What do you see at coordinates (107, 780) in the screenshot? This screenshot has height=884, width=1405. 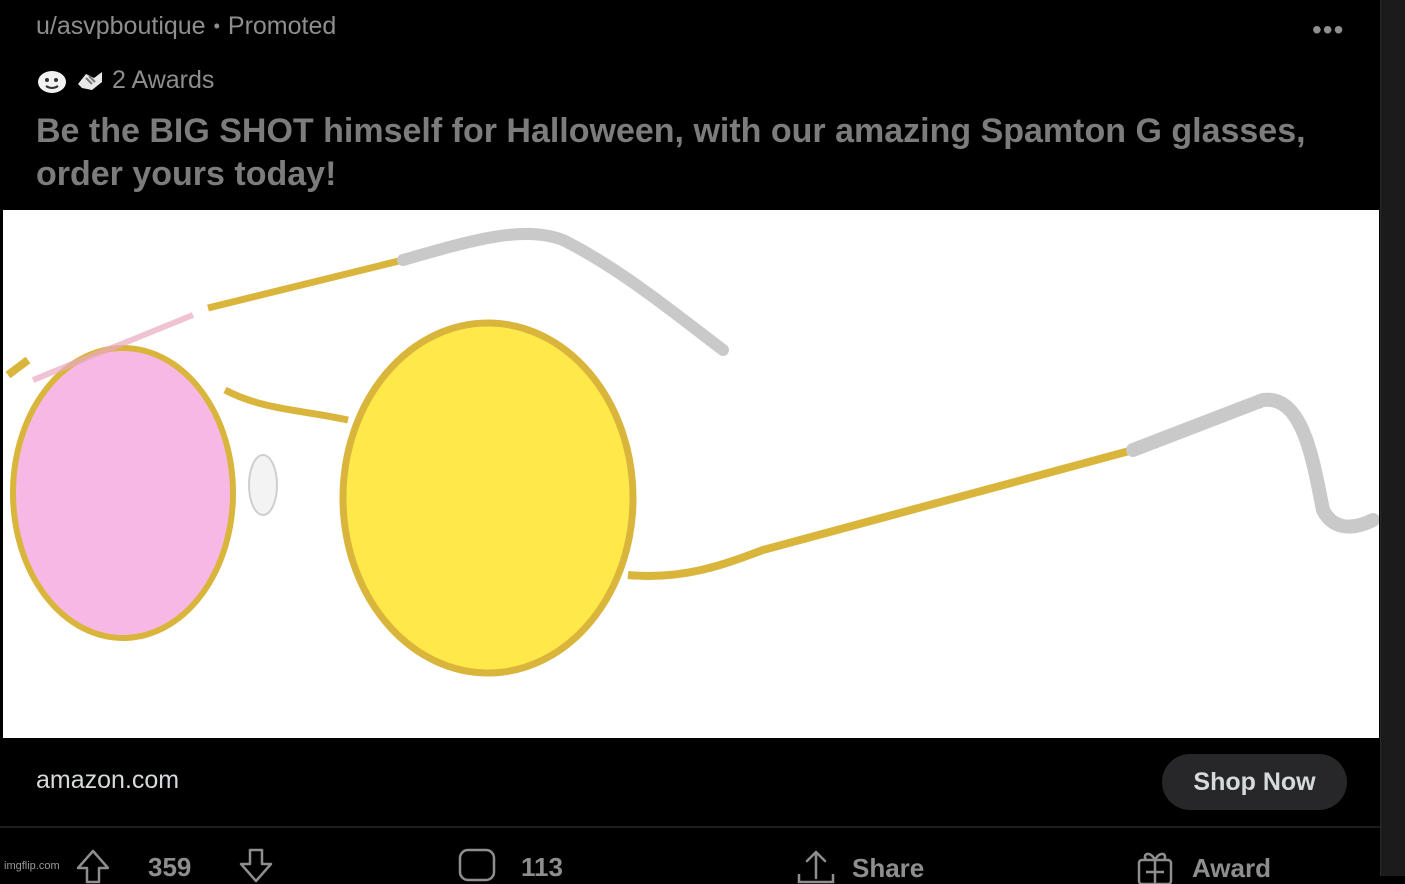 I see `ad-domain: amazon.com` at bounding box center [107, 780].